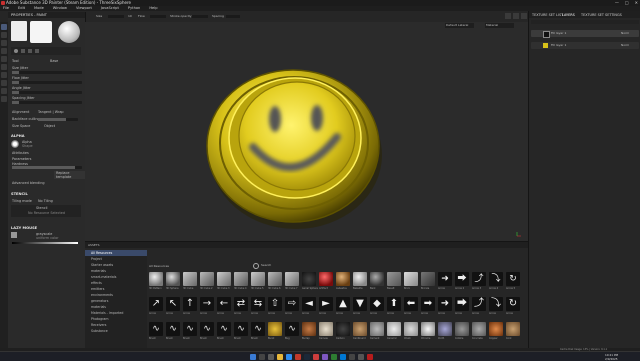 Image resolution: width=640 pixels, height=361 pixels. What do you see at coordinates (334, 356) in the screenshot?
I see `spotify-icon` at bounding box center [334, 356].